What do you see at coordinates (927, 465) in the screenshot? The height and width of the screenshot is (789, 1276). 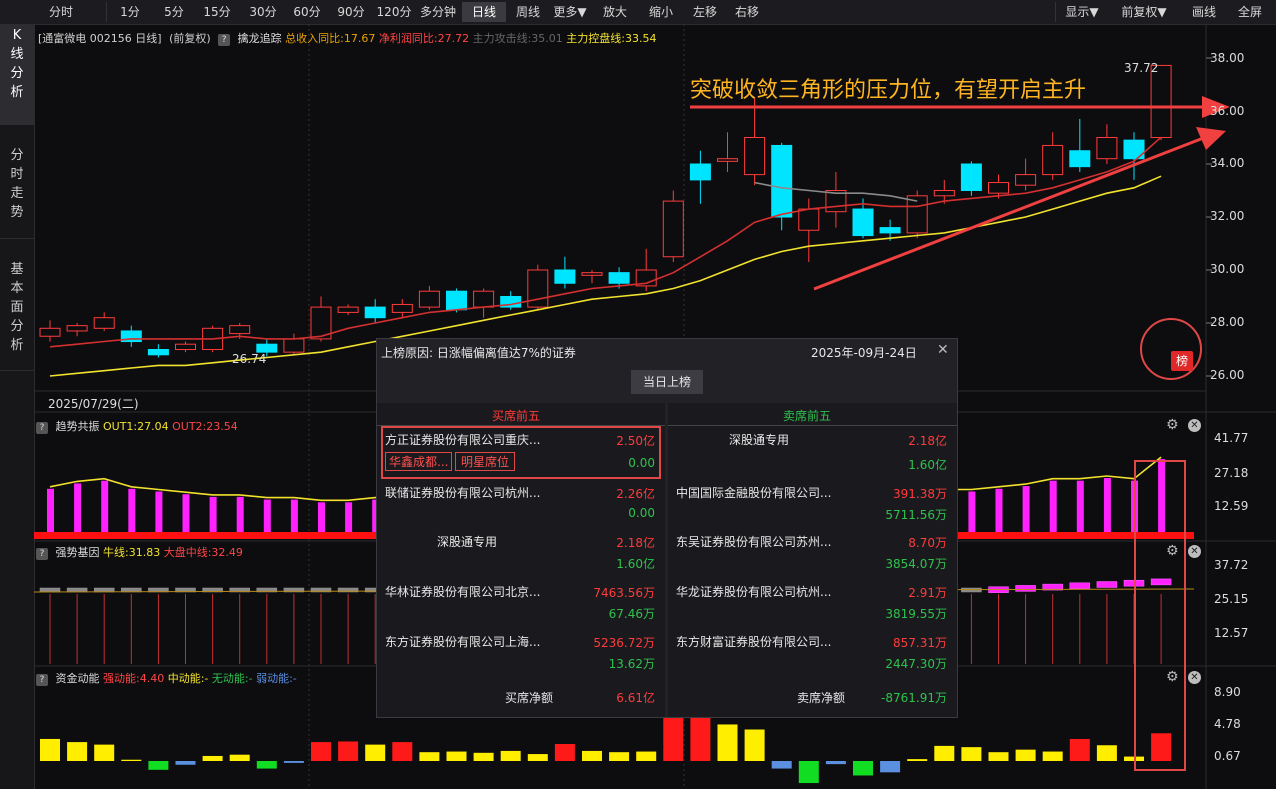 I see `sell-seat-buy: 1.60亿` at bounding box center [927, 465].